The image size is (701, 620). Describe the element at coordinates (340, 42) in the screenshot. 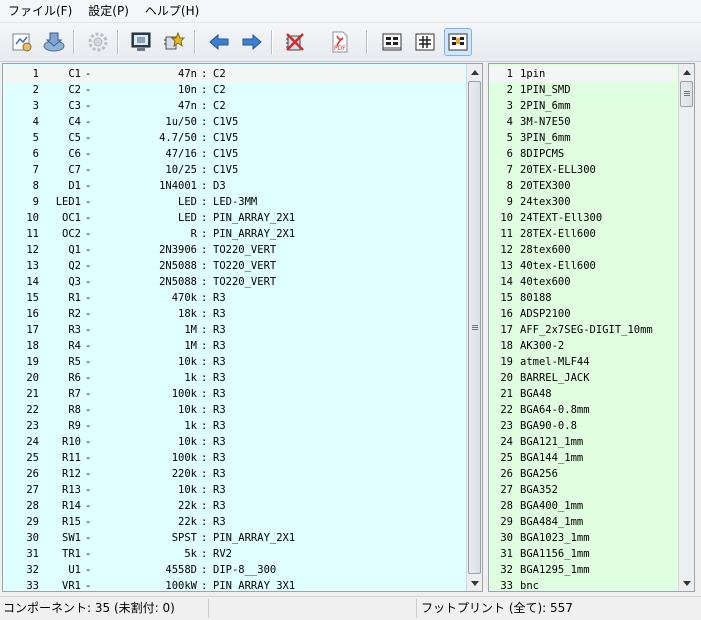

I see `pdf-button: PDF` at that location.